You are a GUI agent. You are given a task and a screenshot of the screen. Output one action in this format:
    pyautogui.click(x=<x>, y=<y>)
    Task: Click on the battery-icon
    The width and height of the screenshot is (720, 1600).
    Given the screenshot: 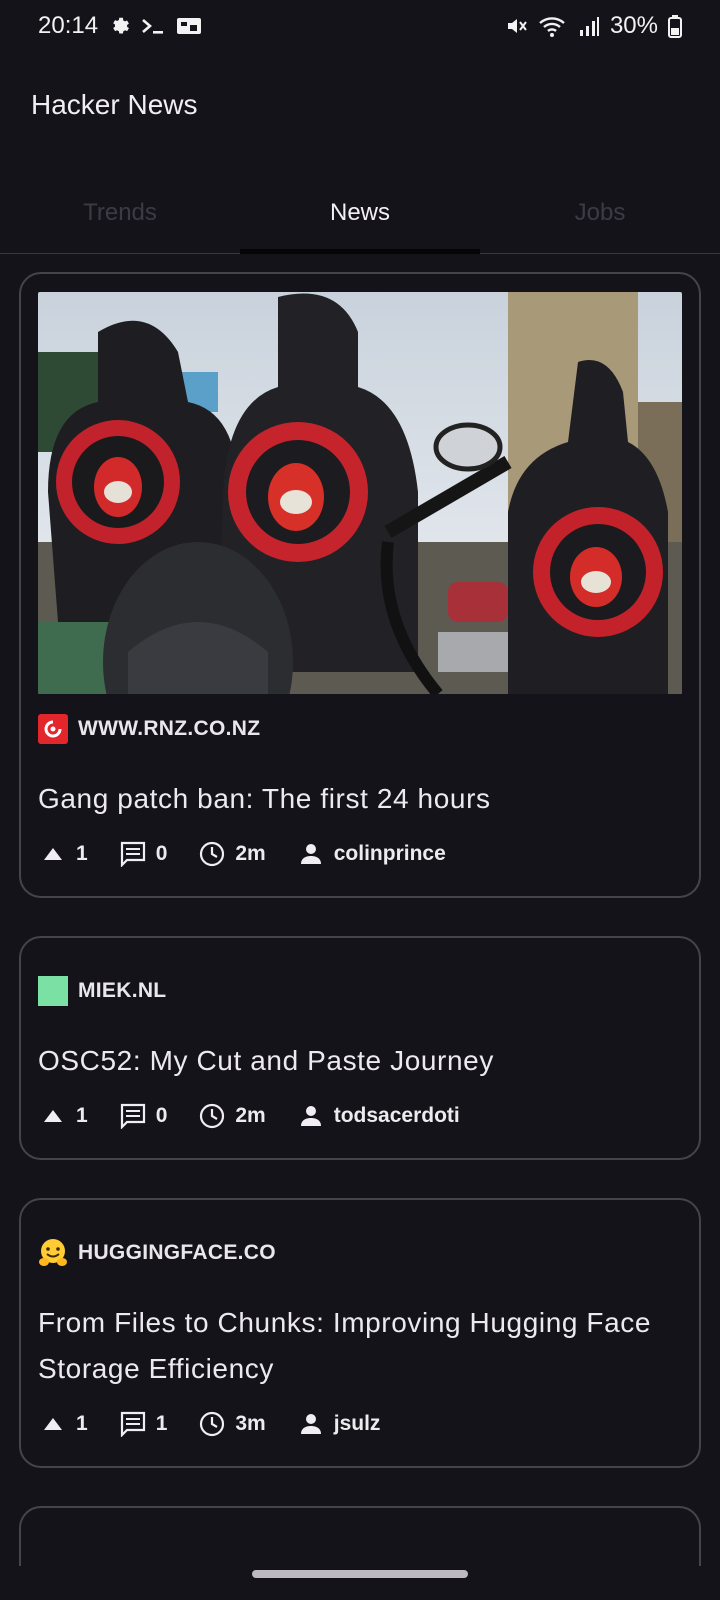 What is the action you would take?
    pyautogui.click(x=675, y=26)
    